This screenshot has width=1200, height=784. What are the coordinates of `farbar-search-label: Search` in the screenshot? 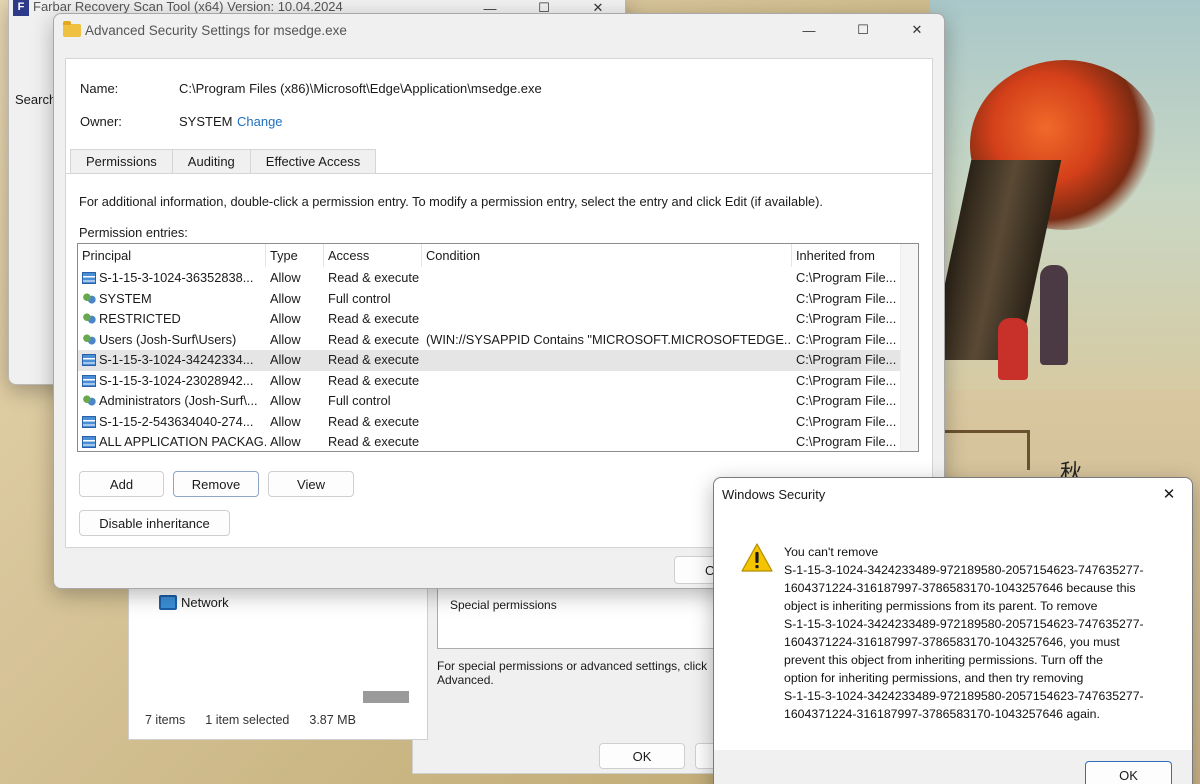 It's located at (35, 99).